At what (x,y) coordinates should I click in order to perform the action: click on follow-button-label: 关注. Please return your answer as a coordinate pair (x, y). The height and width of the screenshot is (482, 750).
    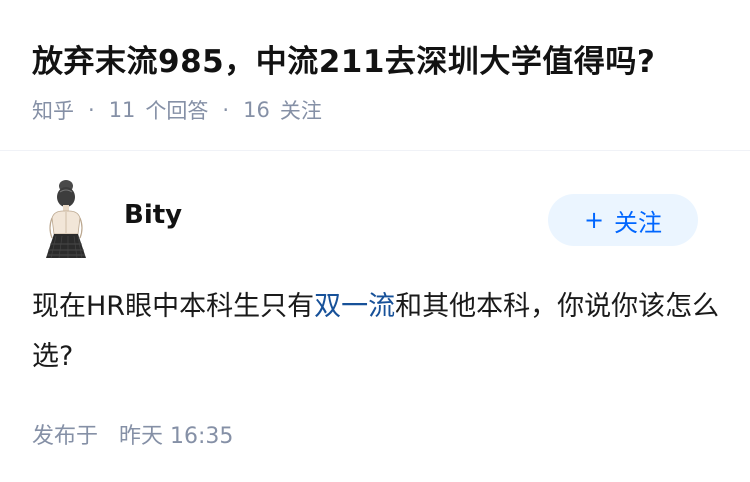
    Looking at the image, I should click on (638, 222).